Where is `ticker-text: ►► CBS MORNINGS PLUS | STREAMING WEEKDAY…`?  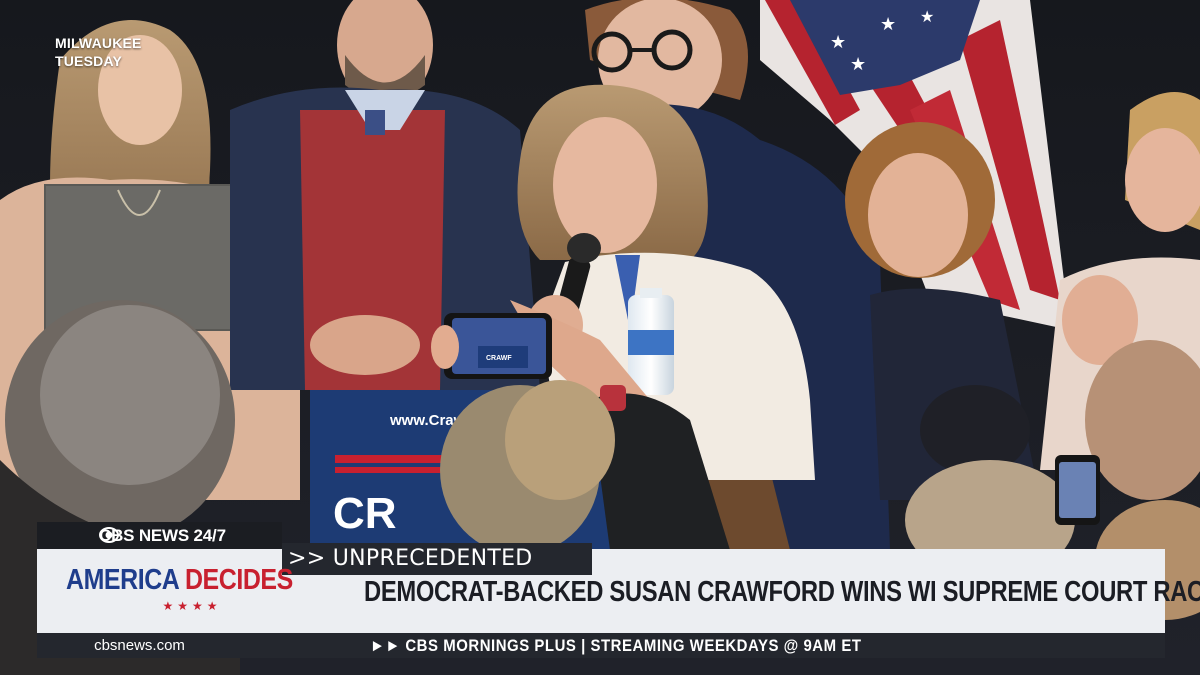
ticker-text: ►► CBS MORNINGS PLUS | STREAMING WEEKDAY… is located at coordinates (616, 645).